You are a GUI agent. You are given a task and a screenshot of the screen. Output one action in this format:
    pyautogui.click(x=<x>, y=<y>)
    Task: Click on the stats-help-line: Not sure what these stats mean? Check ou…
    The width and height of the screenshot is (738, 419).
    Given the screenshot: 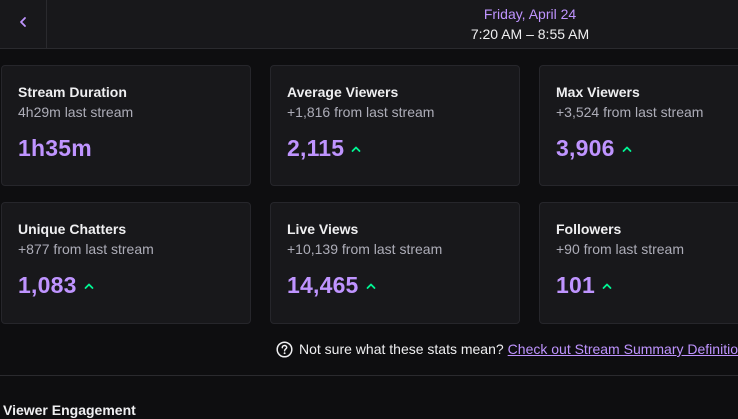 What is the action you would take?
    pyautogui.click(x=507, y=349)
    